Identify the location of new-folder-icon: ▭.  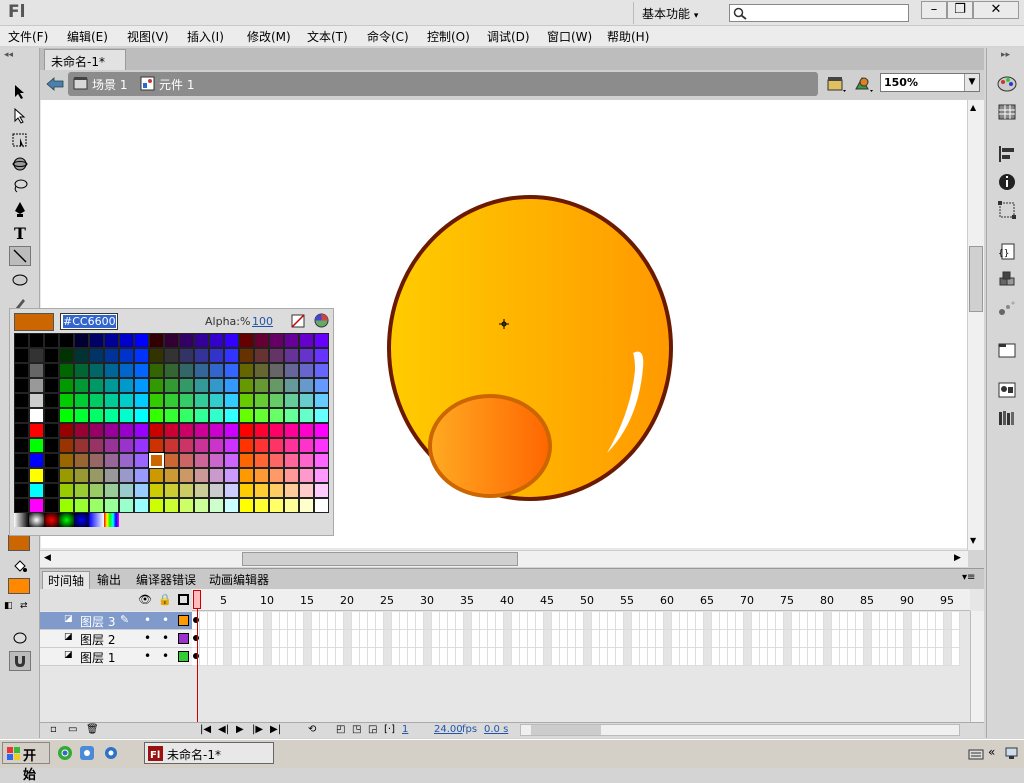
(72, 729).